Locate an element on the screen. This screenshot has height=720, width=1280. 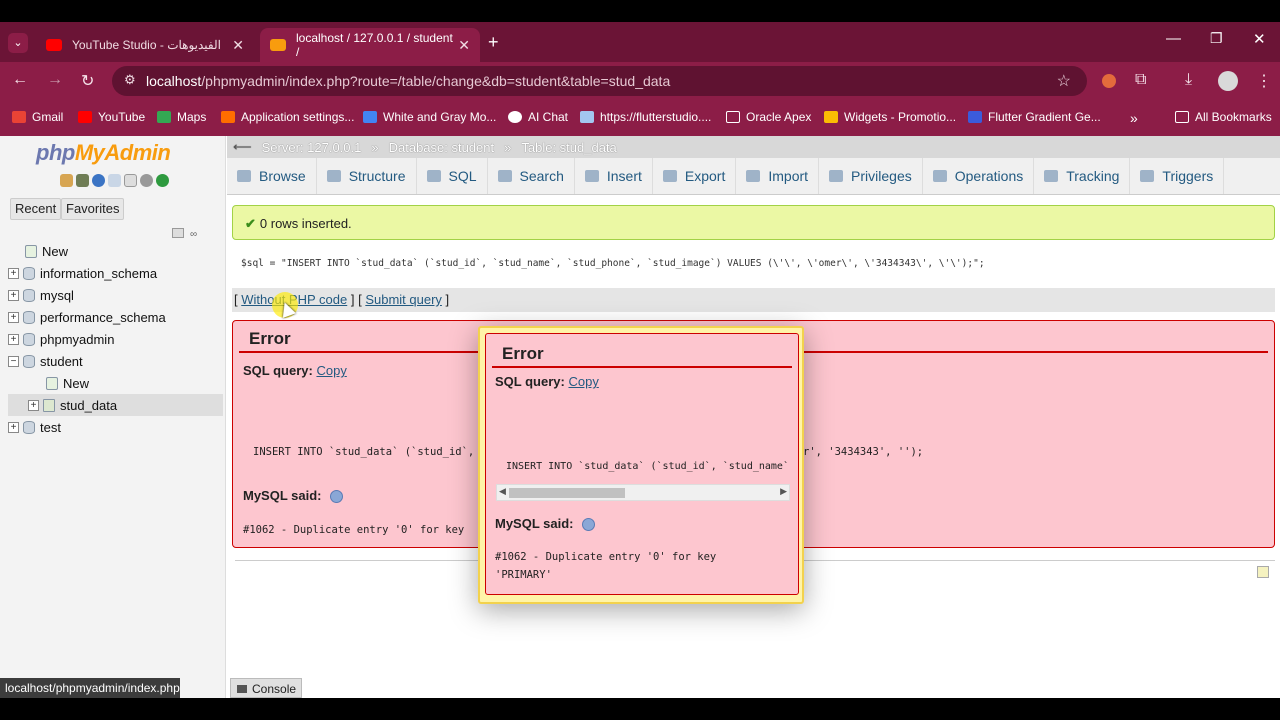
tree-item-new: New is located at coordinates (115, 251).